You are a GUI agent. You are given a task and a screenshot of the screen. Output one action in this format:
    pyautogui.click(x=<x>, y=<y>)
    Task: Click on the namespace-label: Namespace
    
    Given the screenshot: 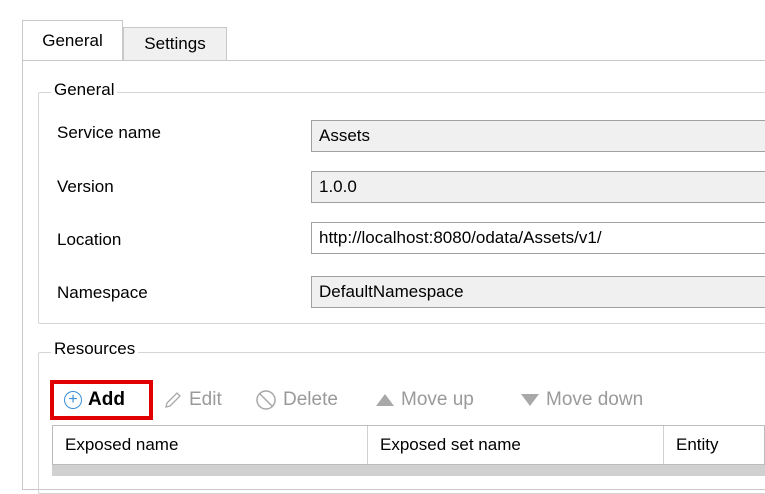 What is the action you would take?
    pyautogui.click(x=102, y=292)
    